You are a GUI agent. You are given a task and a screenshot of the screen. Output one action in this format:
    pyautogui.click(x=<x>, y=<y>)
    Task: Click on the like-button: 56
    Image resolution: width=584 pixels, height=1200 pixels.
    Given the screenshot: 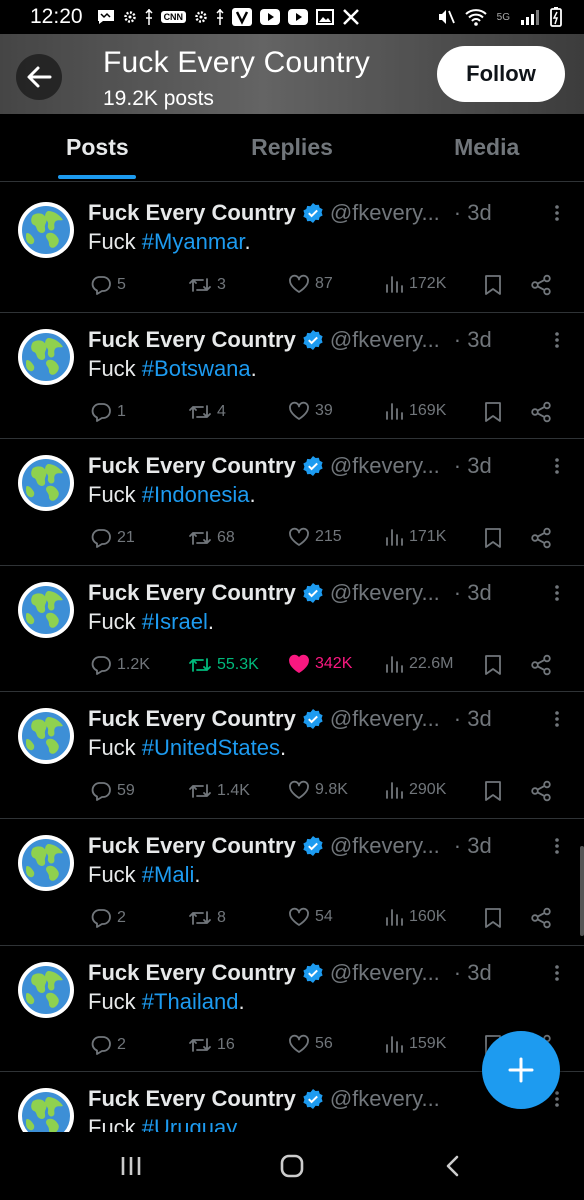 What is the action you would take?
    pyautogui.click(x=310, y=1044)
    